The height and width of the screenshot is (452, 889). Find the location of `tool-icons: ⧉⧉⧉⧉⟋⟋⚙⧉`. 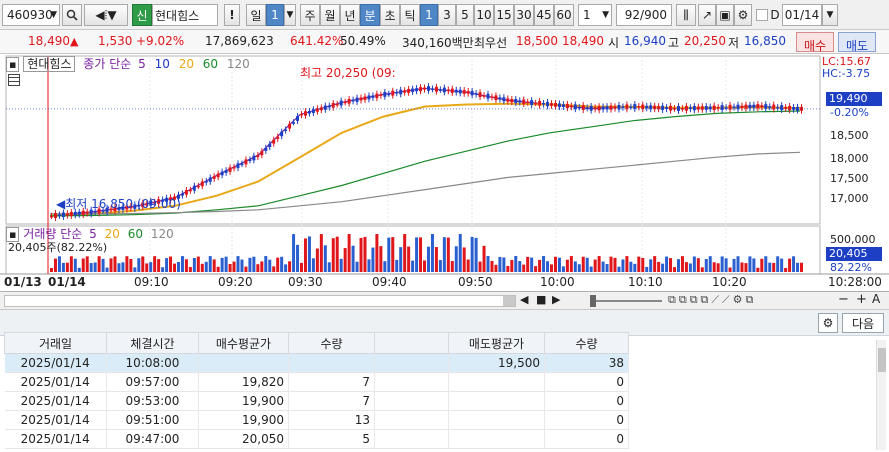

tool-icons: ⧉⧉⧉⧉⟋⟋⚙⧉ is located at coordinates (712, 300).